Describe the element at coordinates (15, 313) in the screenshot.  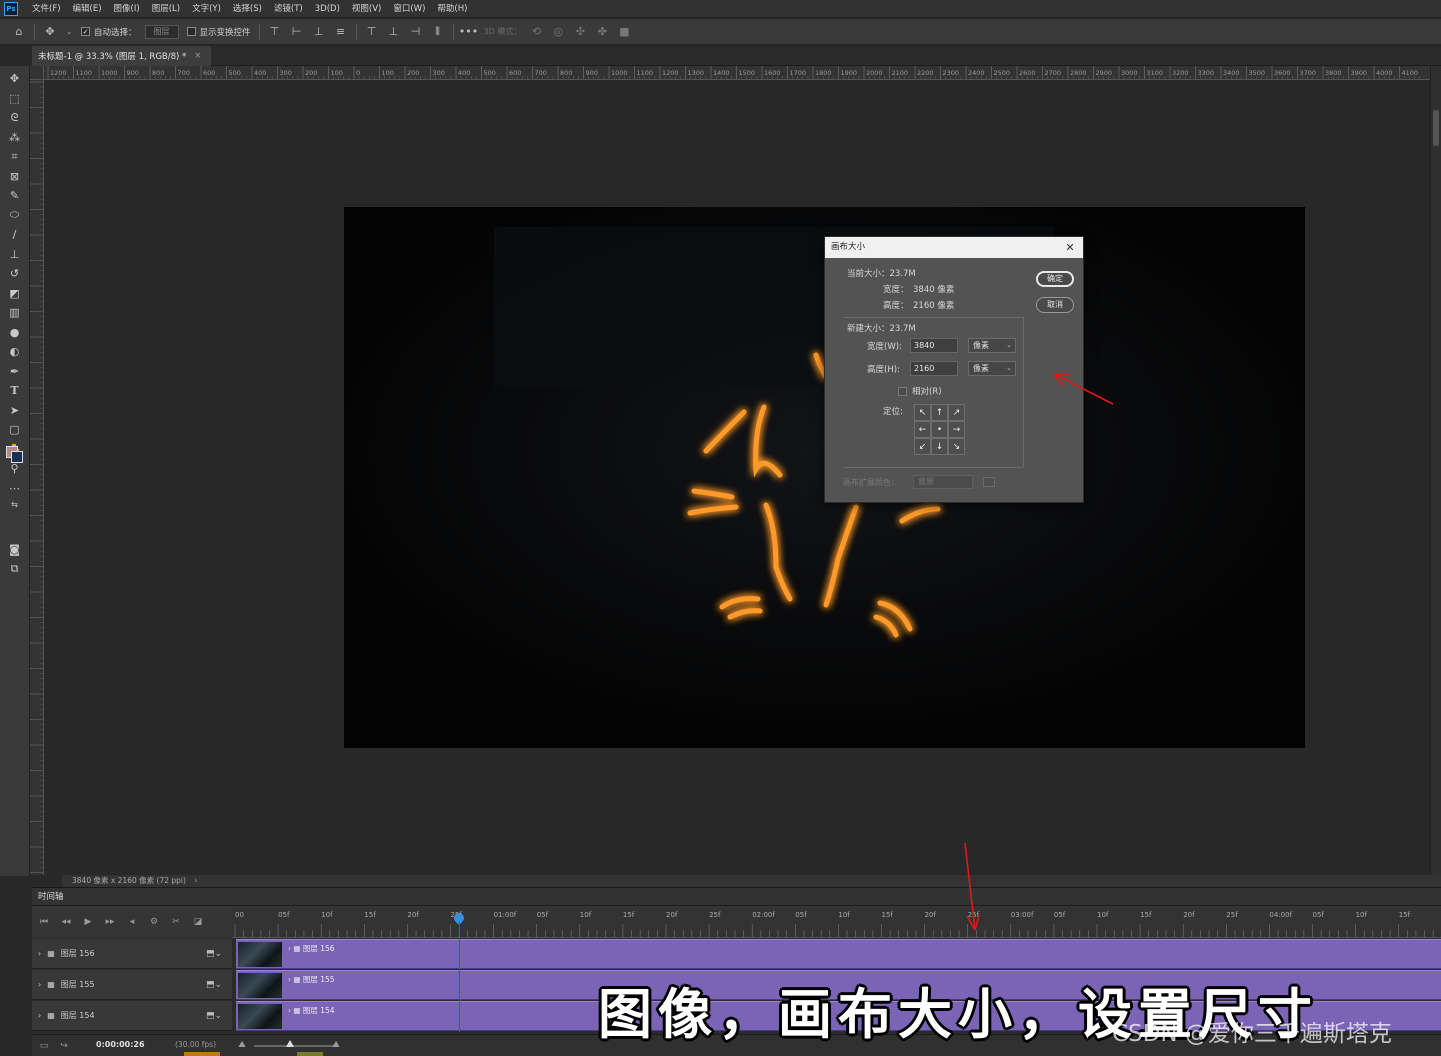
I see `gradient-tool-icon: ▥` at that location.